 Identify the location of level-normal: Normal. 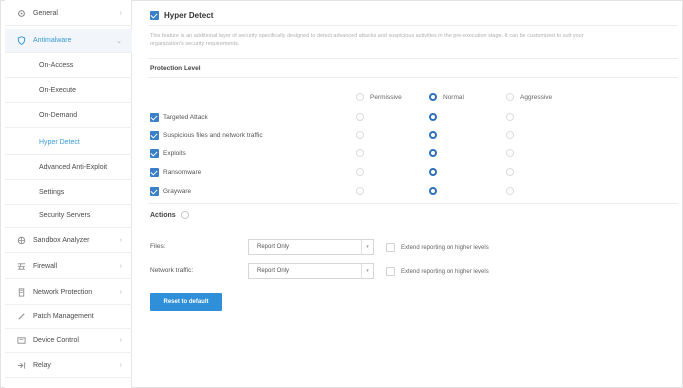
(446, 97).